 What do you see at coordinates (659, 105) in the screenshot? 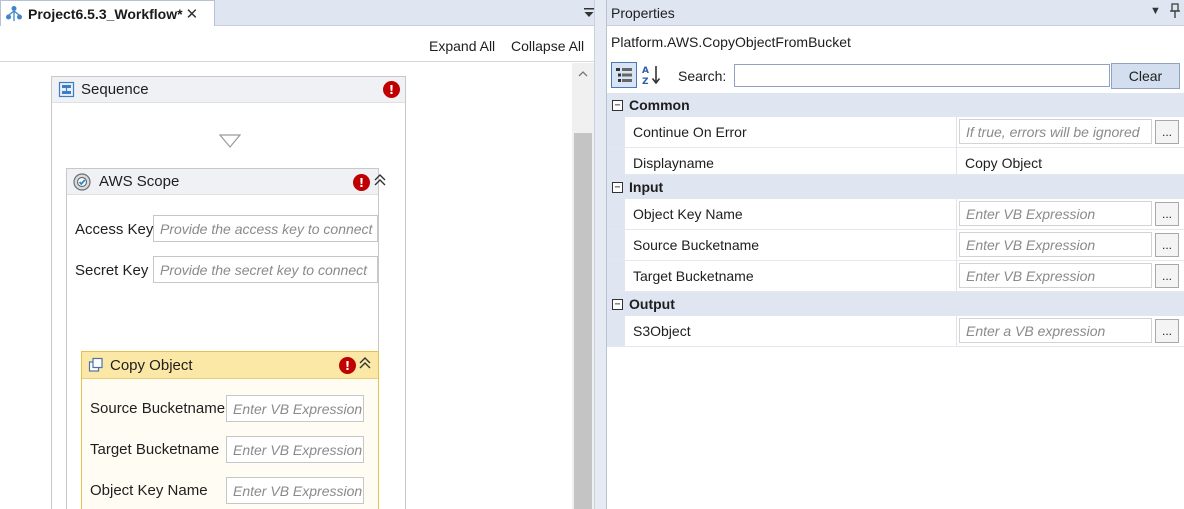
I see `category-name: Common` at bounding box center [659, 105].